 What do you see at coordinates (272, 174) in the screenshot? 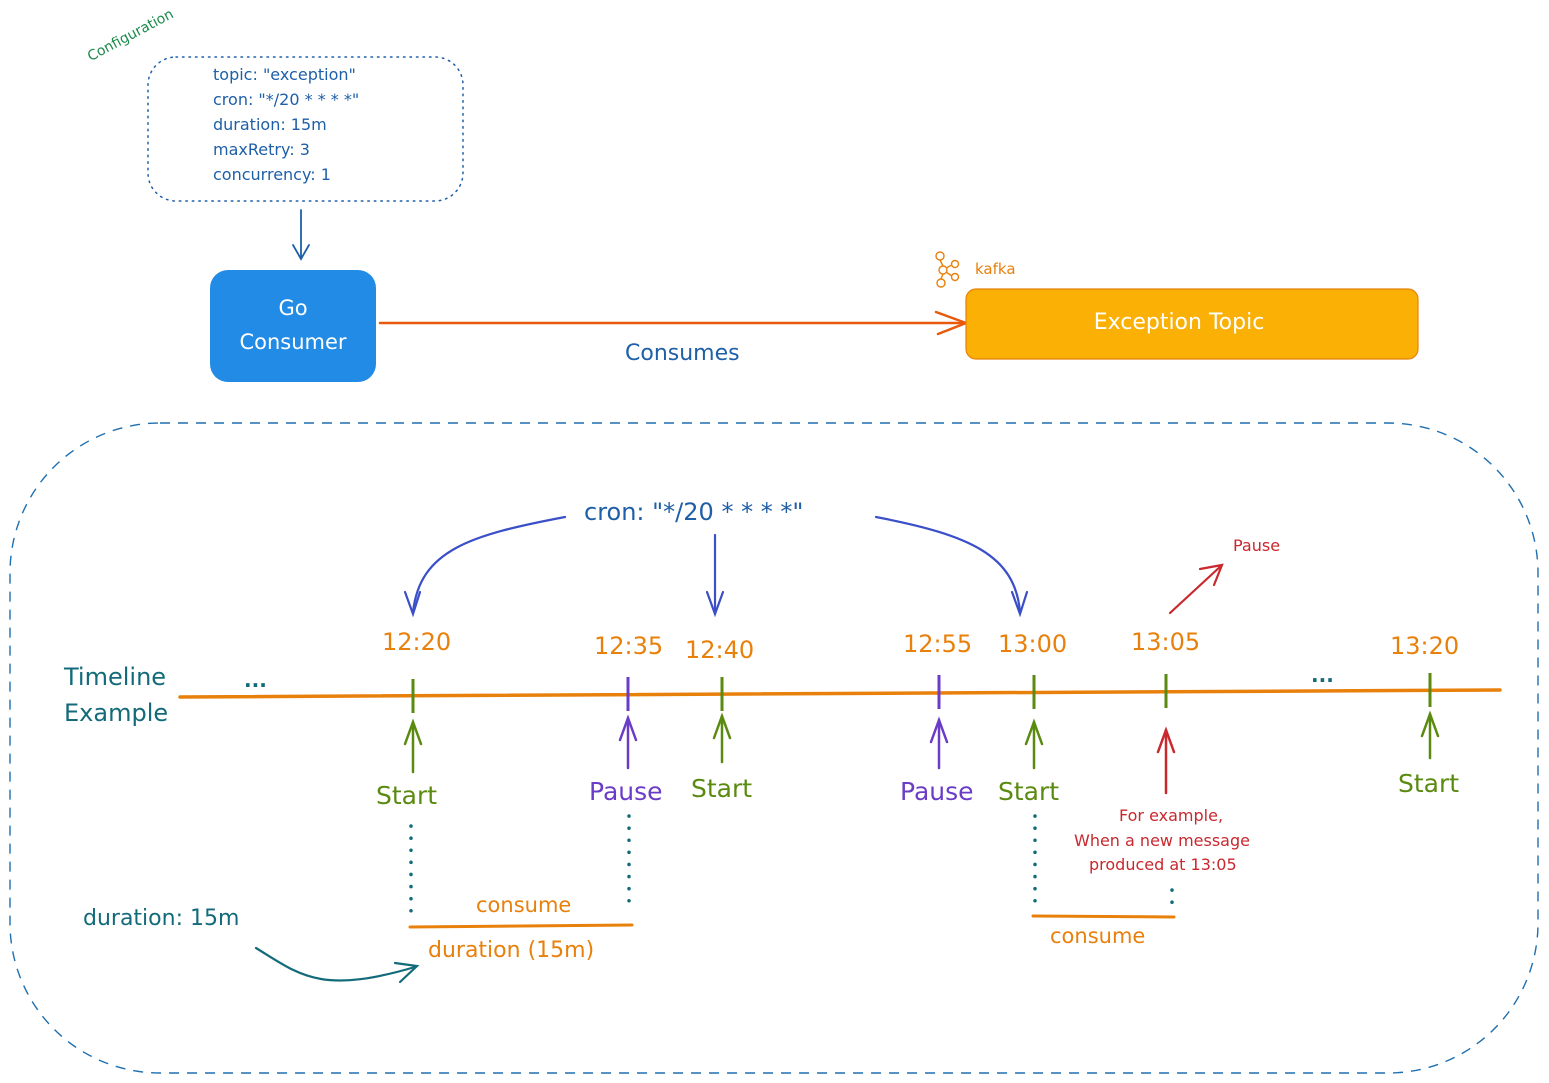
I see `config-line-concurrency: concurrency: 1` at bounding box center [272, 174].